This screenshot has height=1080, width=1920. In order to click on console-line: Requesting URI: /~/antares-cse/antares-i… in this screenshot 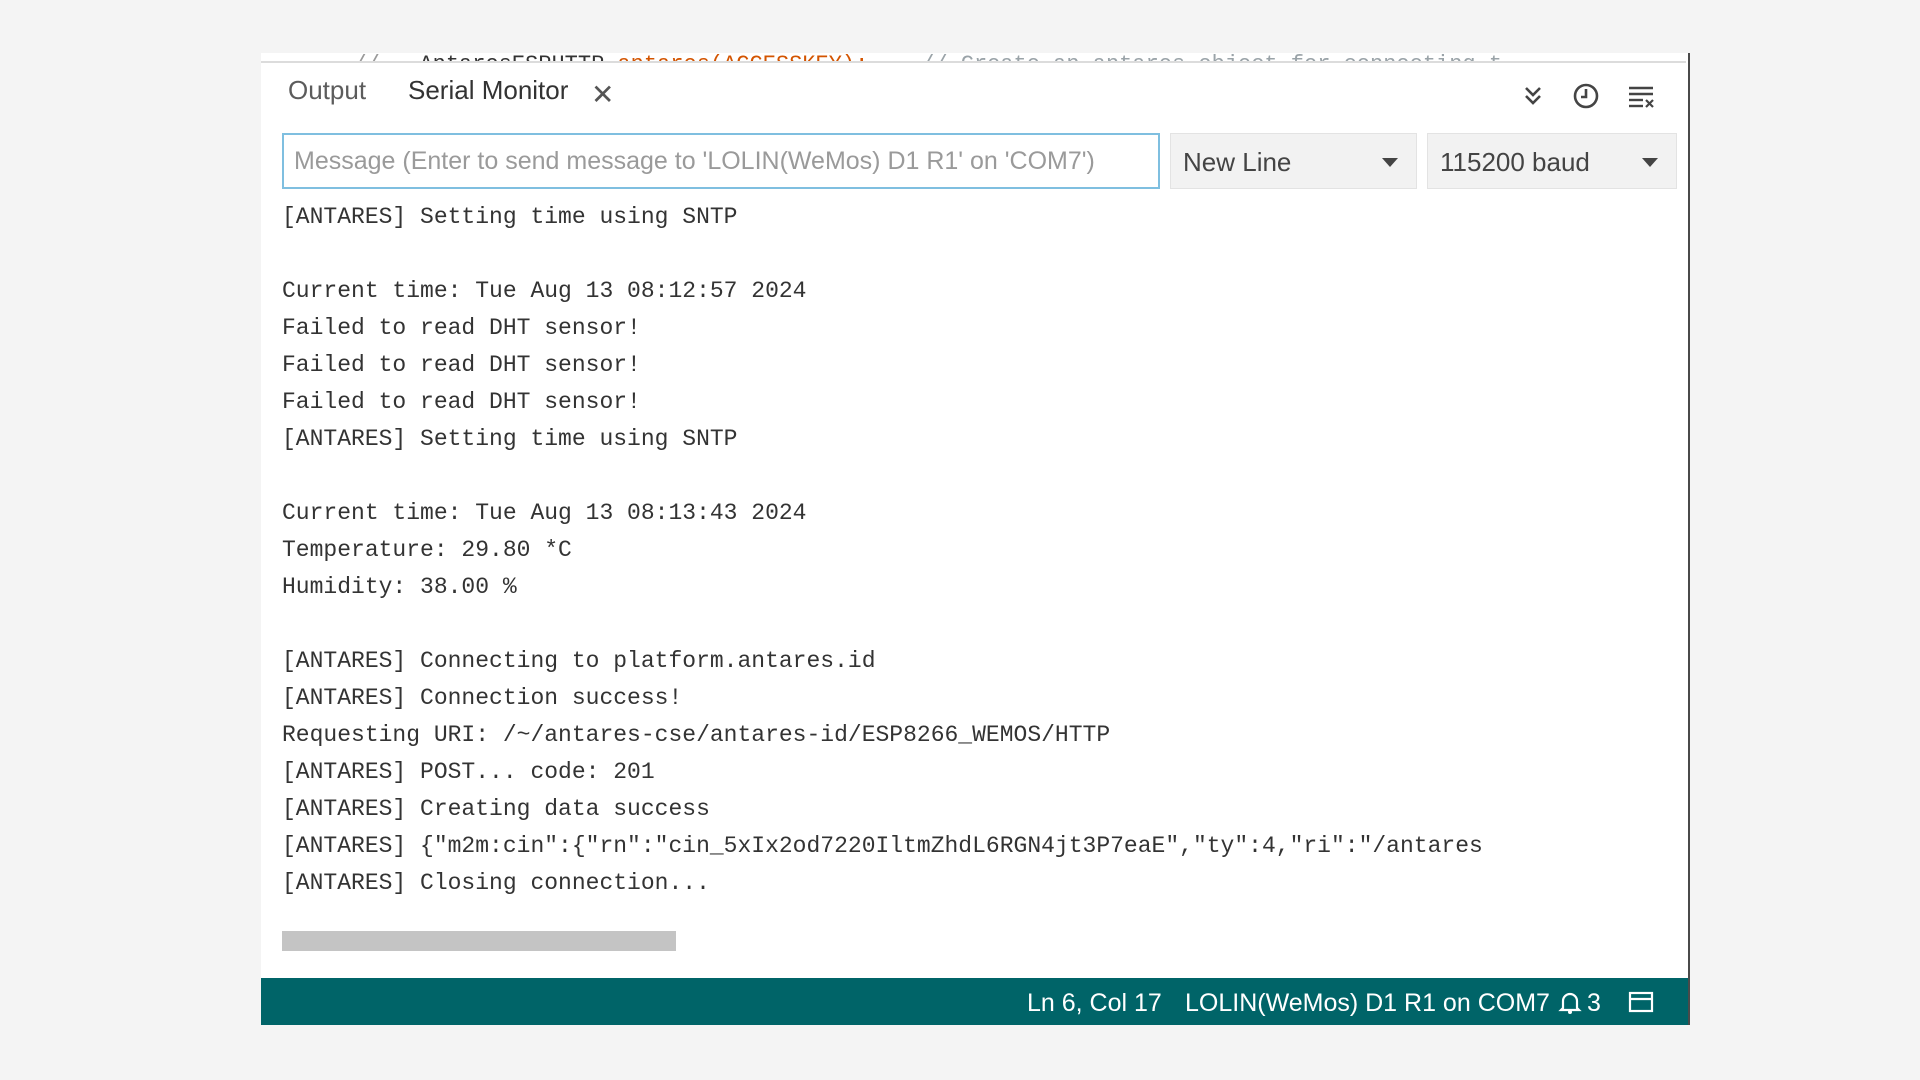, I will do `click(696, 735)`.